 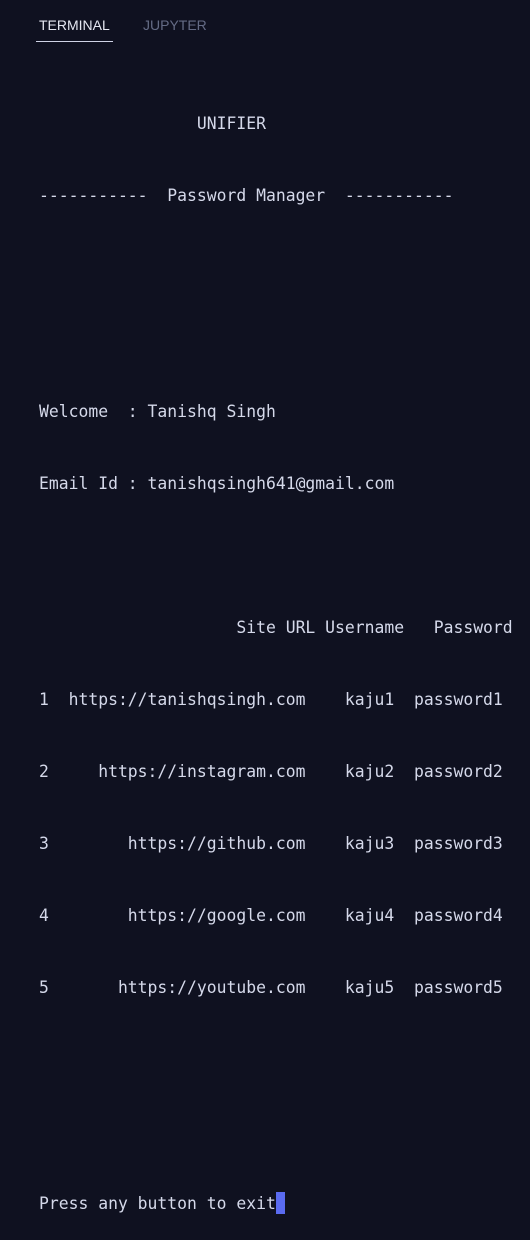 I want to click on terminal-table-row: 2 https://instagram.com kaju2 password2, so click(x=271, y=771).